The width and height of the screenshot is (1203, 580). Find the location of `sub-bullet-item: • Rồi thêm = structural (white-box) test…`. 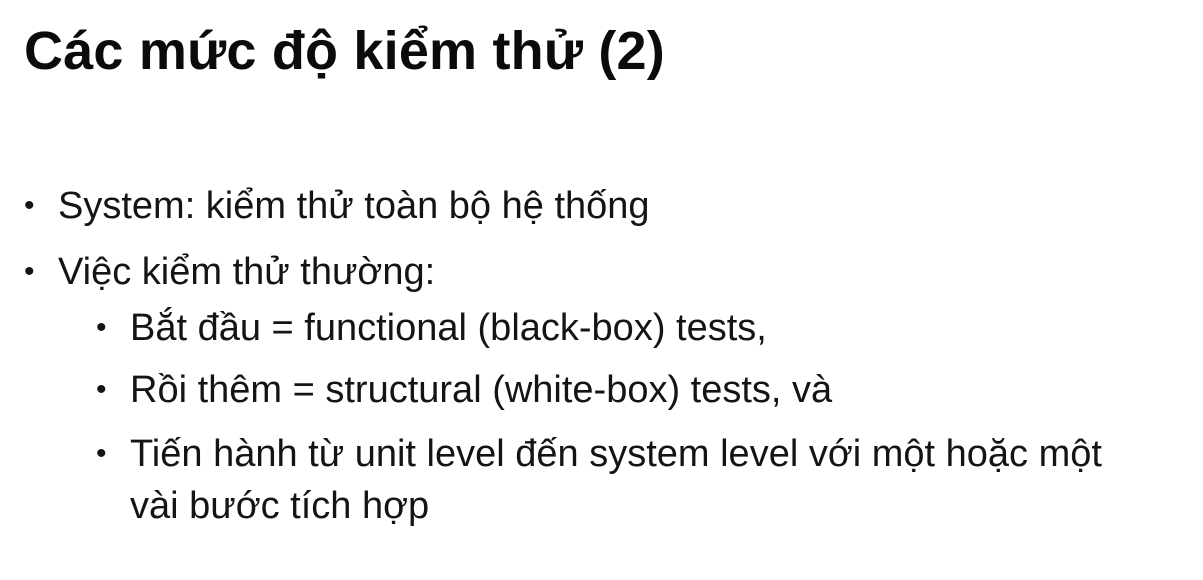

sub-bullet-item: • Rồi thêm = structural (white-box) test… is located at coordinates (640, 390).